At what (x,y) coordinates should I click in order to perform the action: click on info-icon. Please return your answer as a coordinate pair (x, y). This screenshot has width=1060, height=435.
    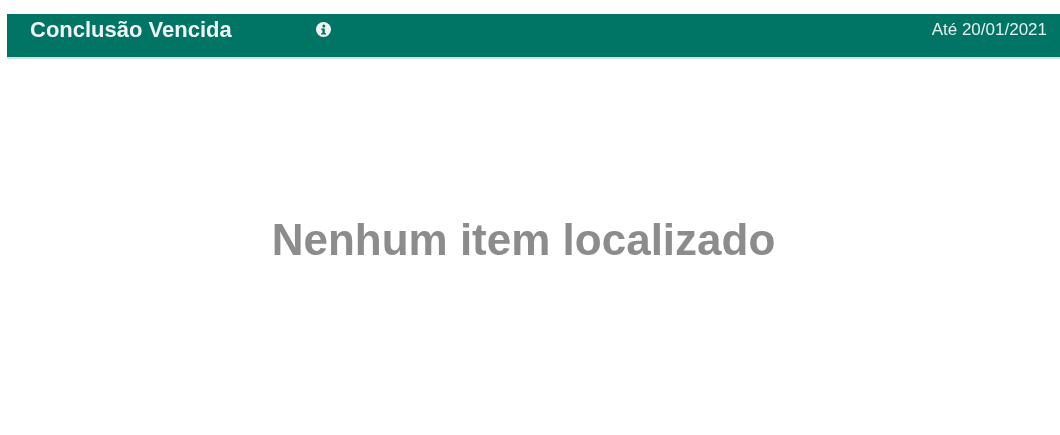
    Looking at the image, I should click on (323, 29).